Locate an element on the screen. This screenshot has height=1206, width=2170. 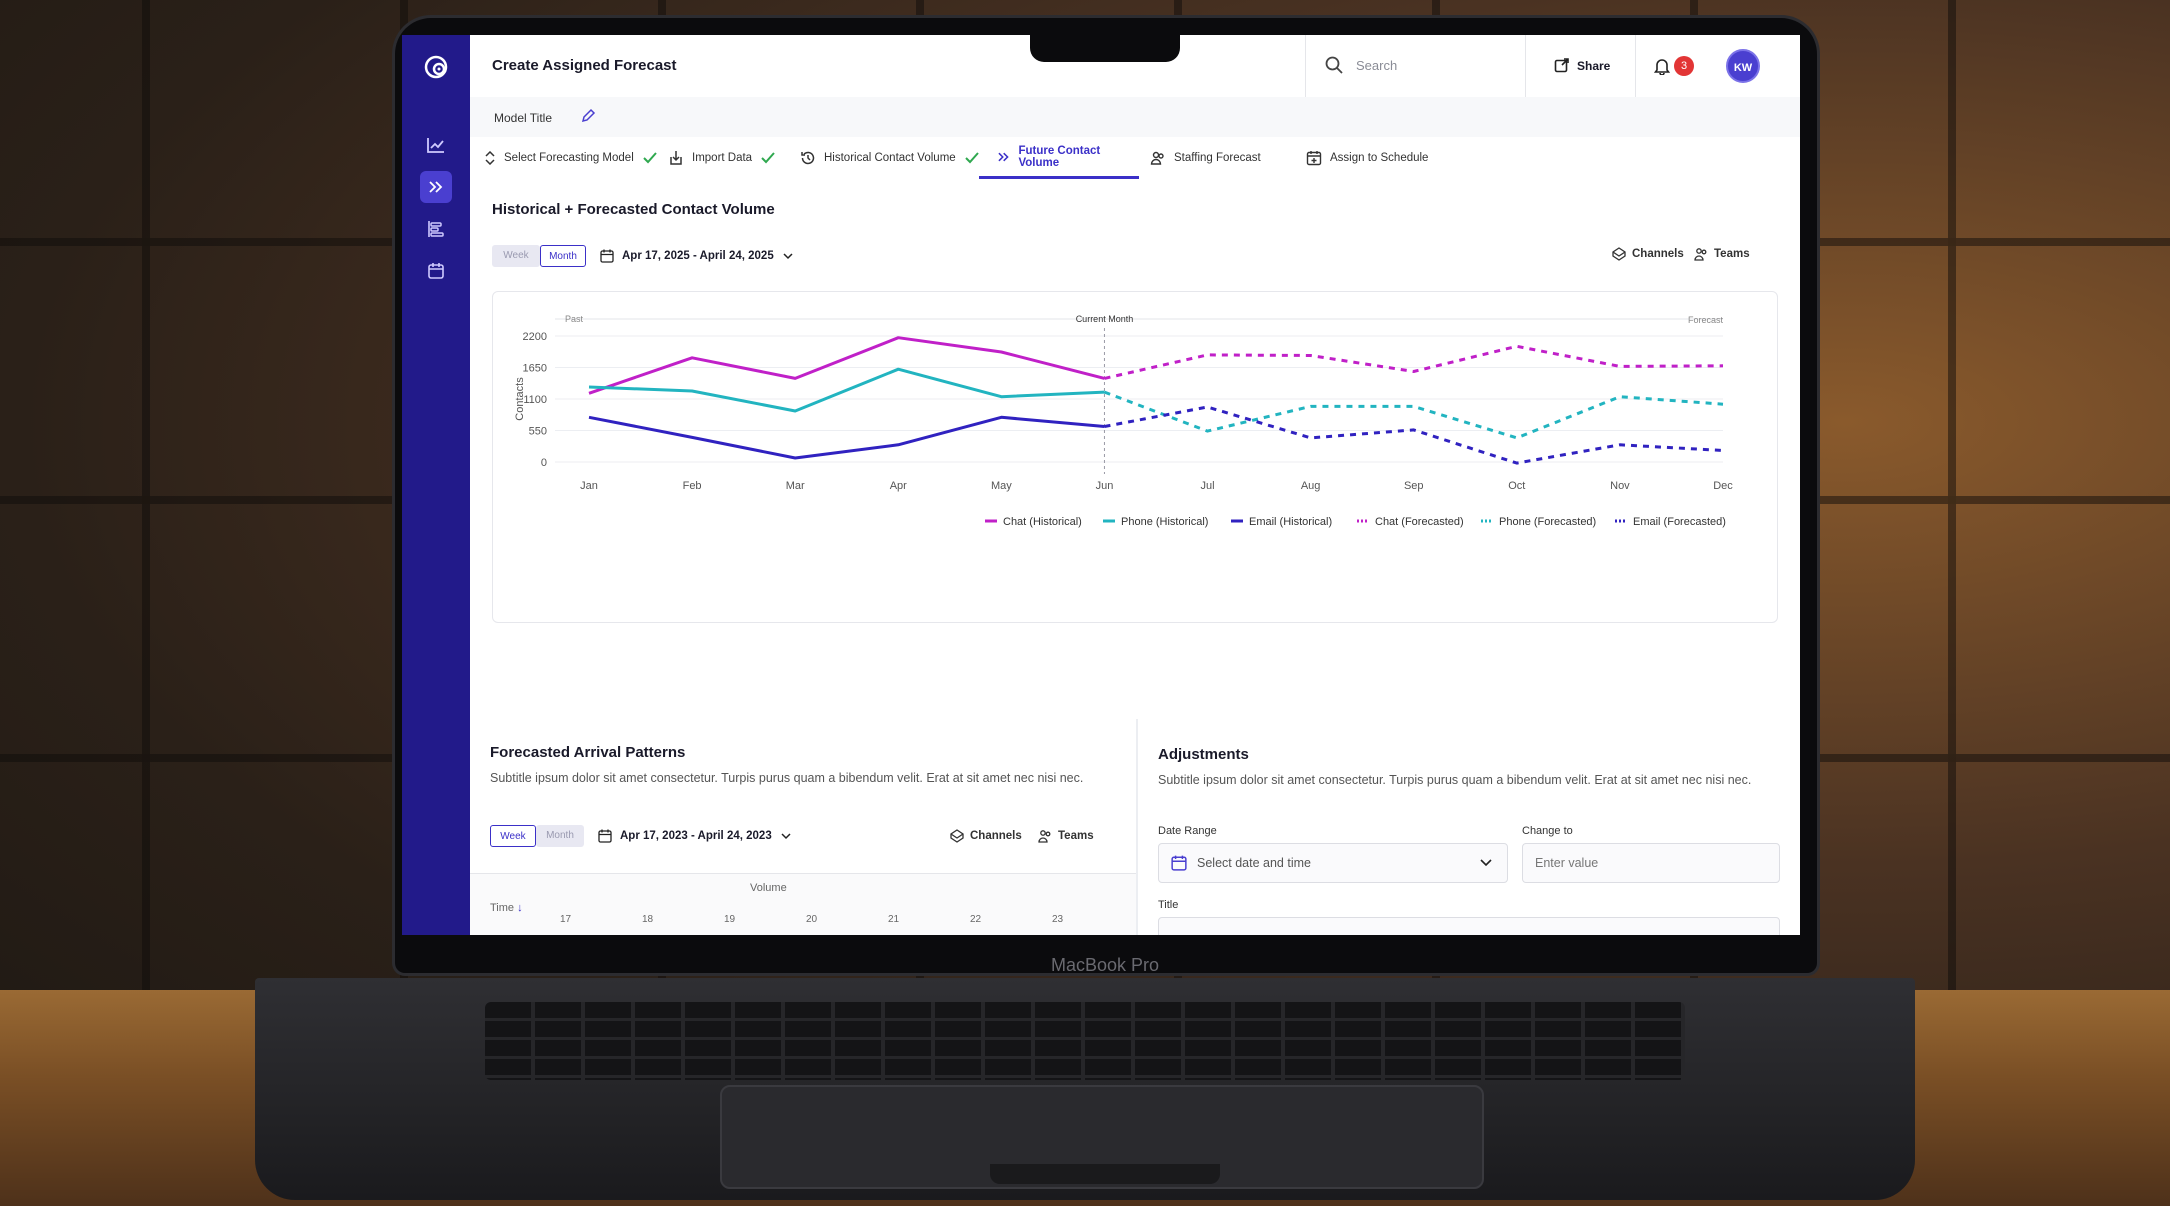
step-assign-schedule: Assign to Schedule is located at coordinates (1367, 158).